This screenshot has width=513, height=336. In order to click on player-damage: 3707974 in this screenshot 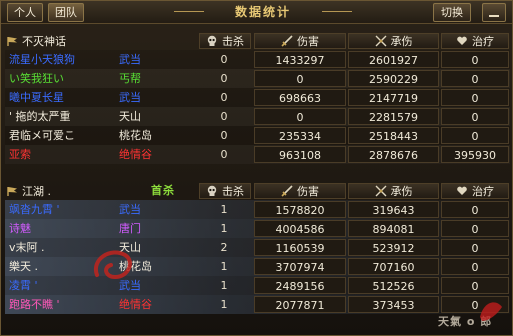, I will do `click(300, 266)`.